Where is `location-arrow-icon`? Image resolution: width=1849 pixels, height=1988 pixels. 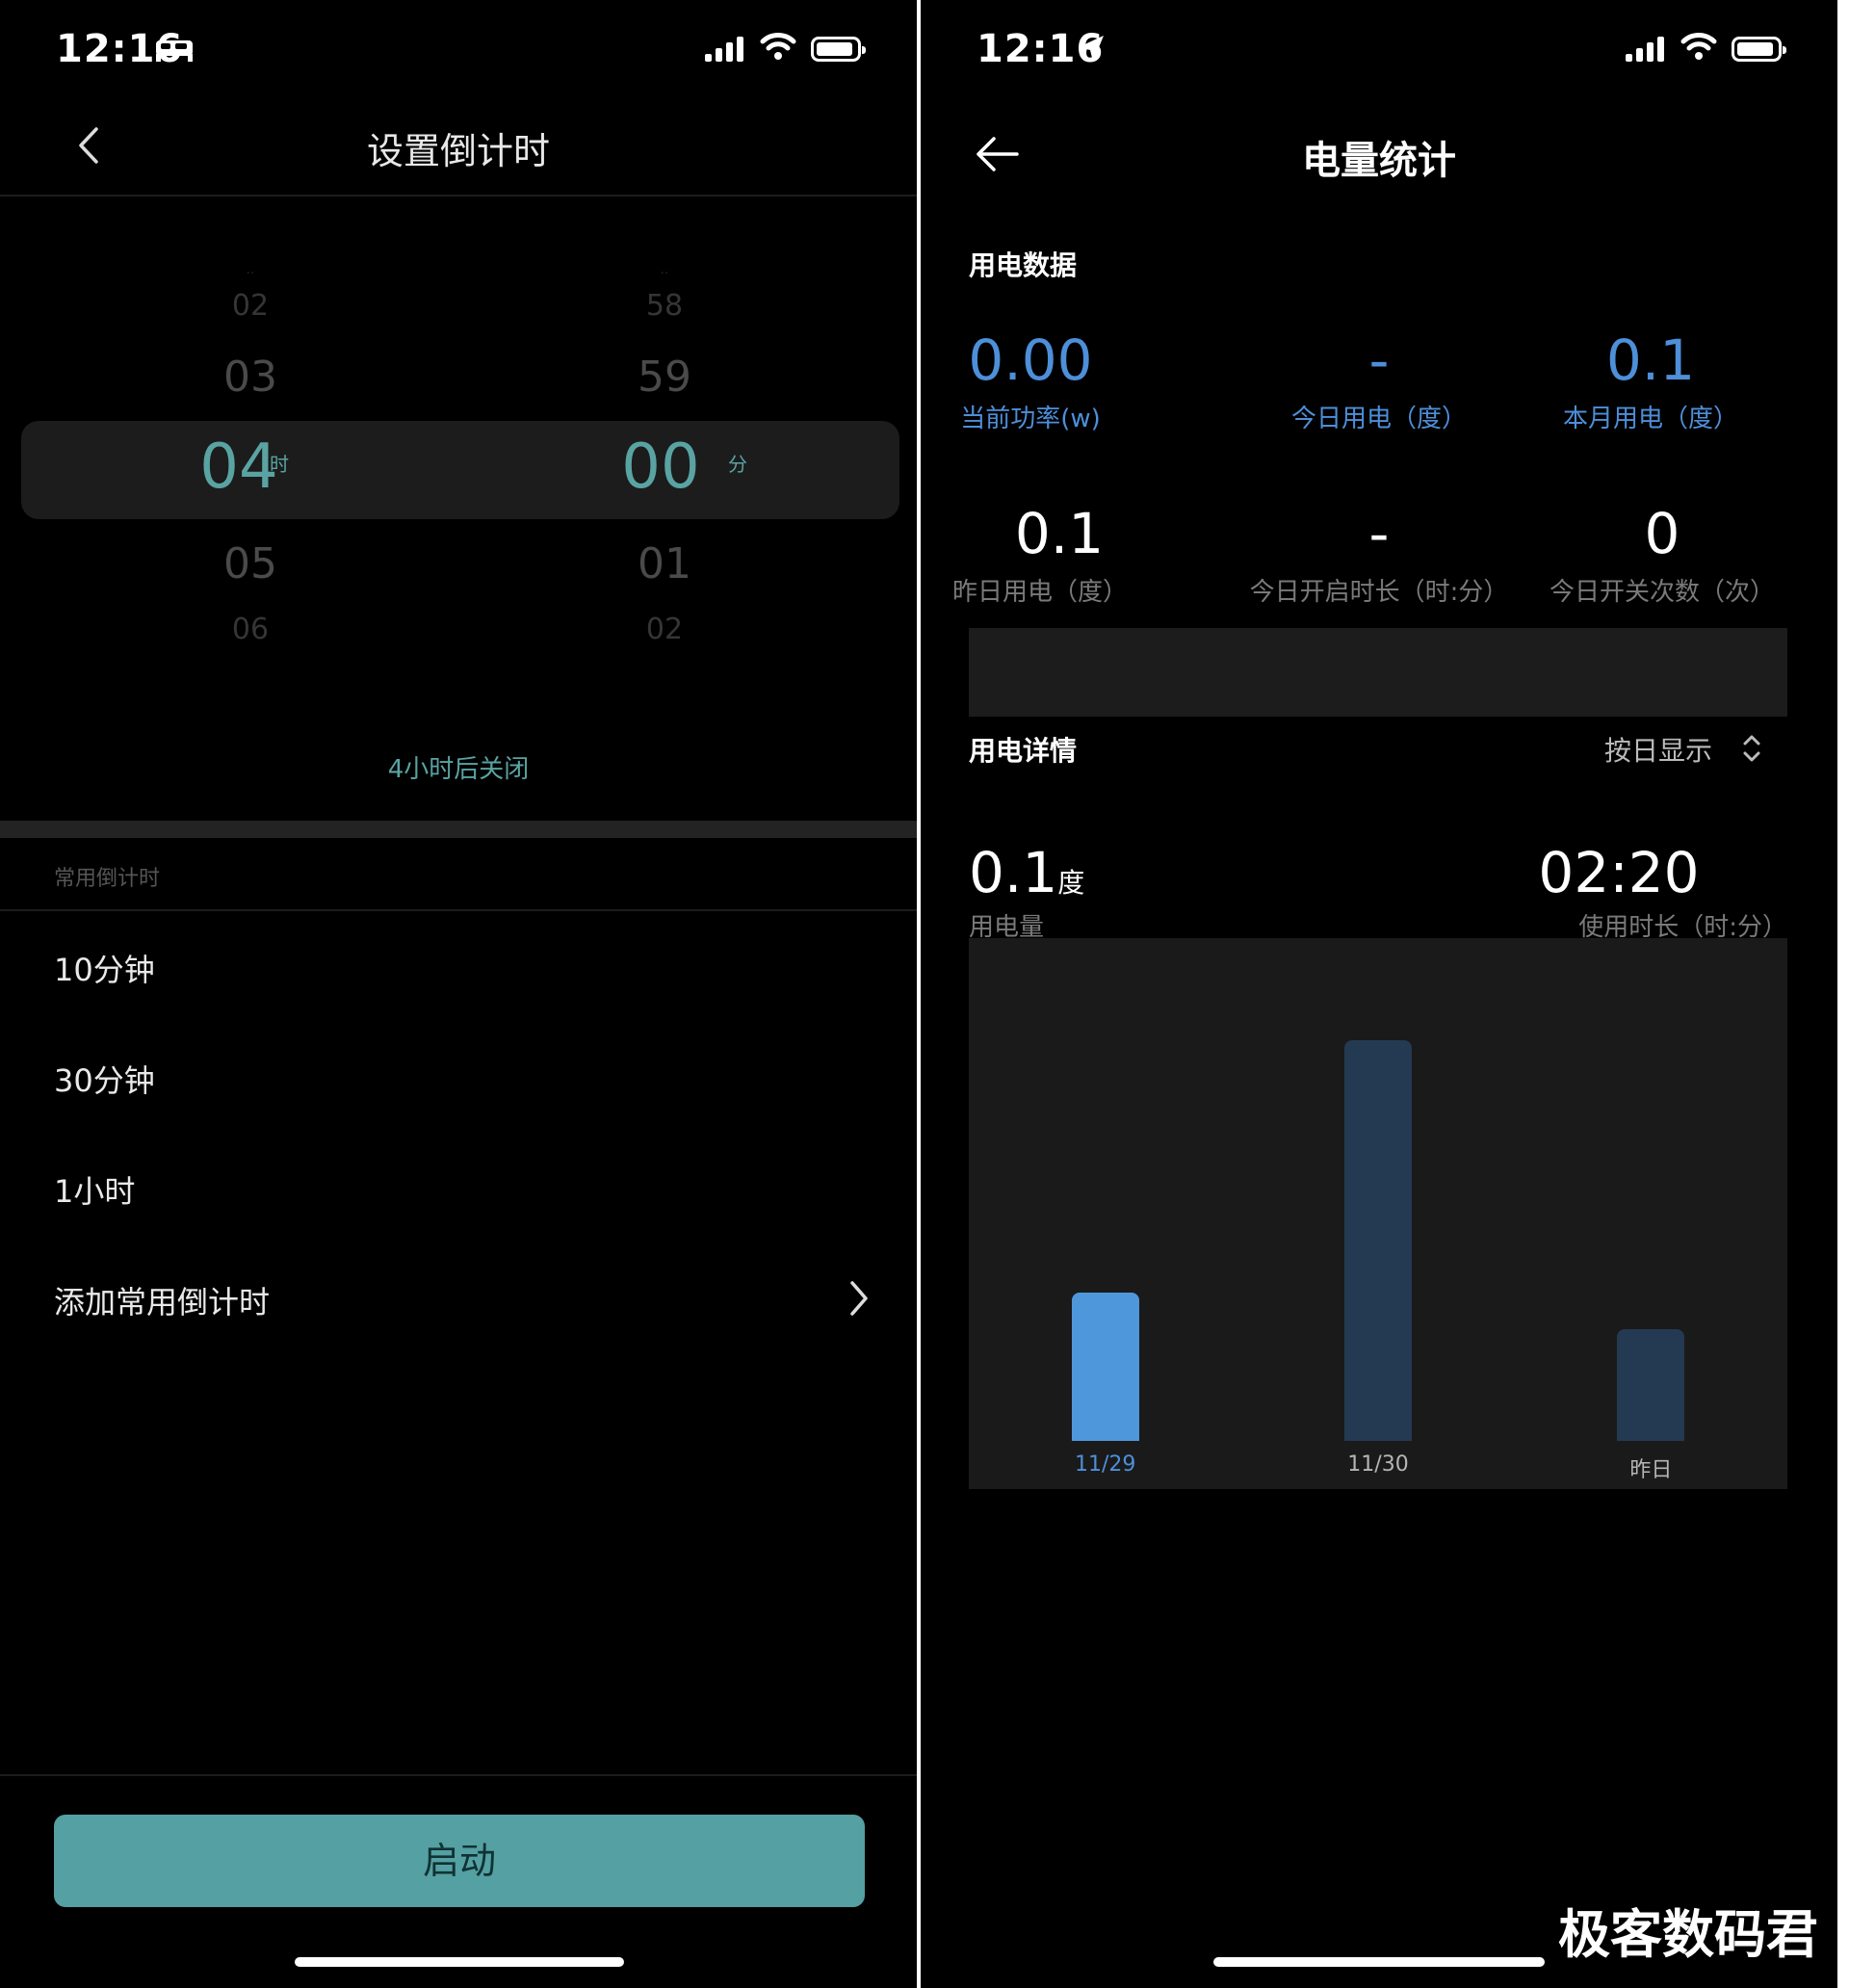
location-arrow-icon is located at coordinates (1091, 49).